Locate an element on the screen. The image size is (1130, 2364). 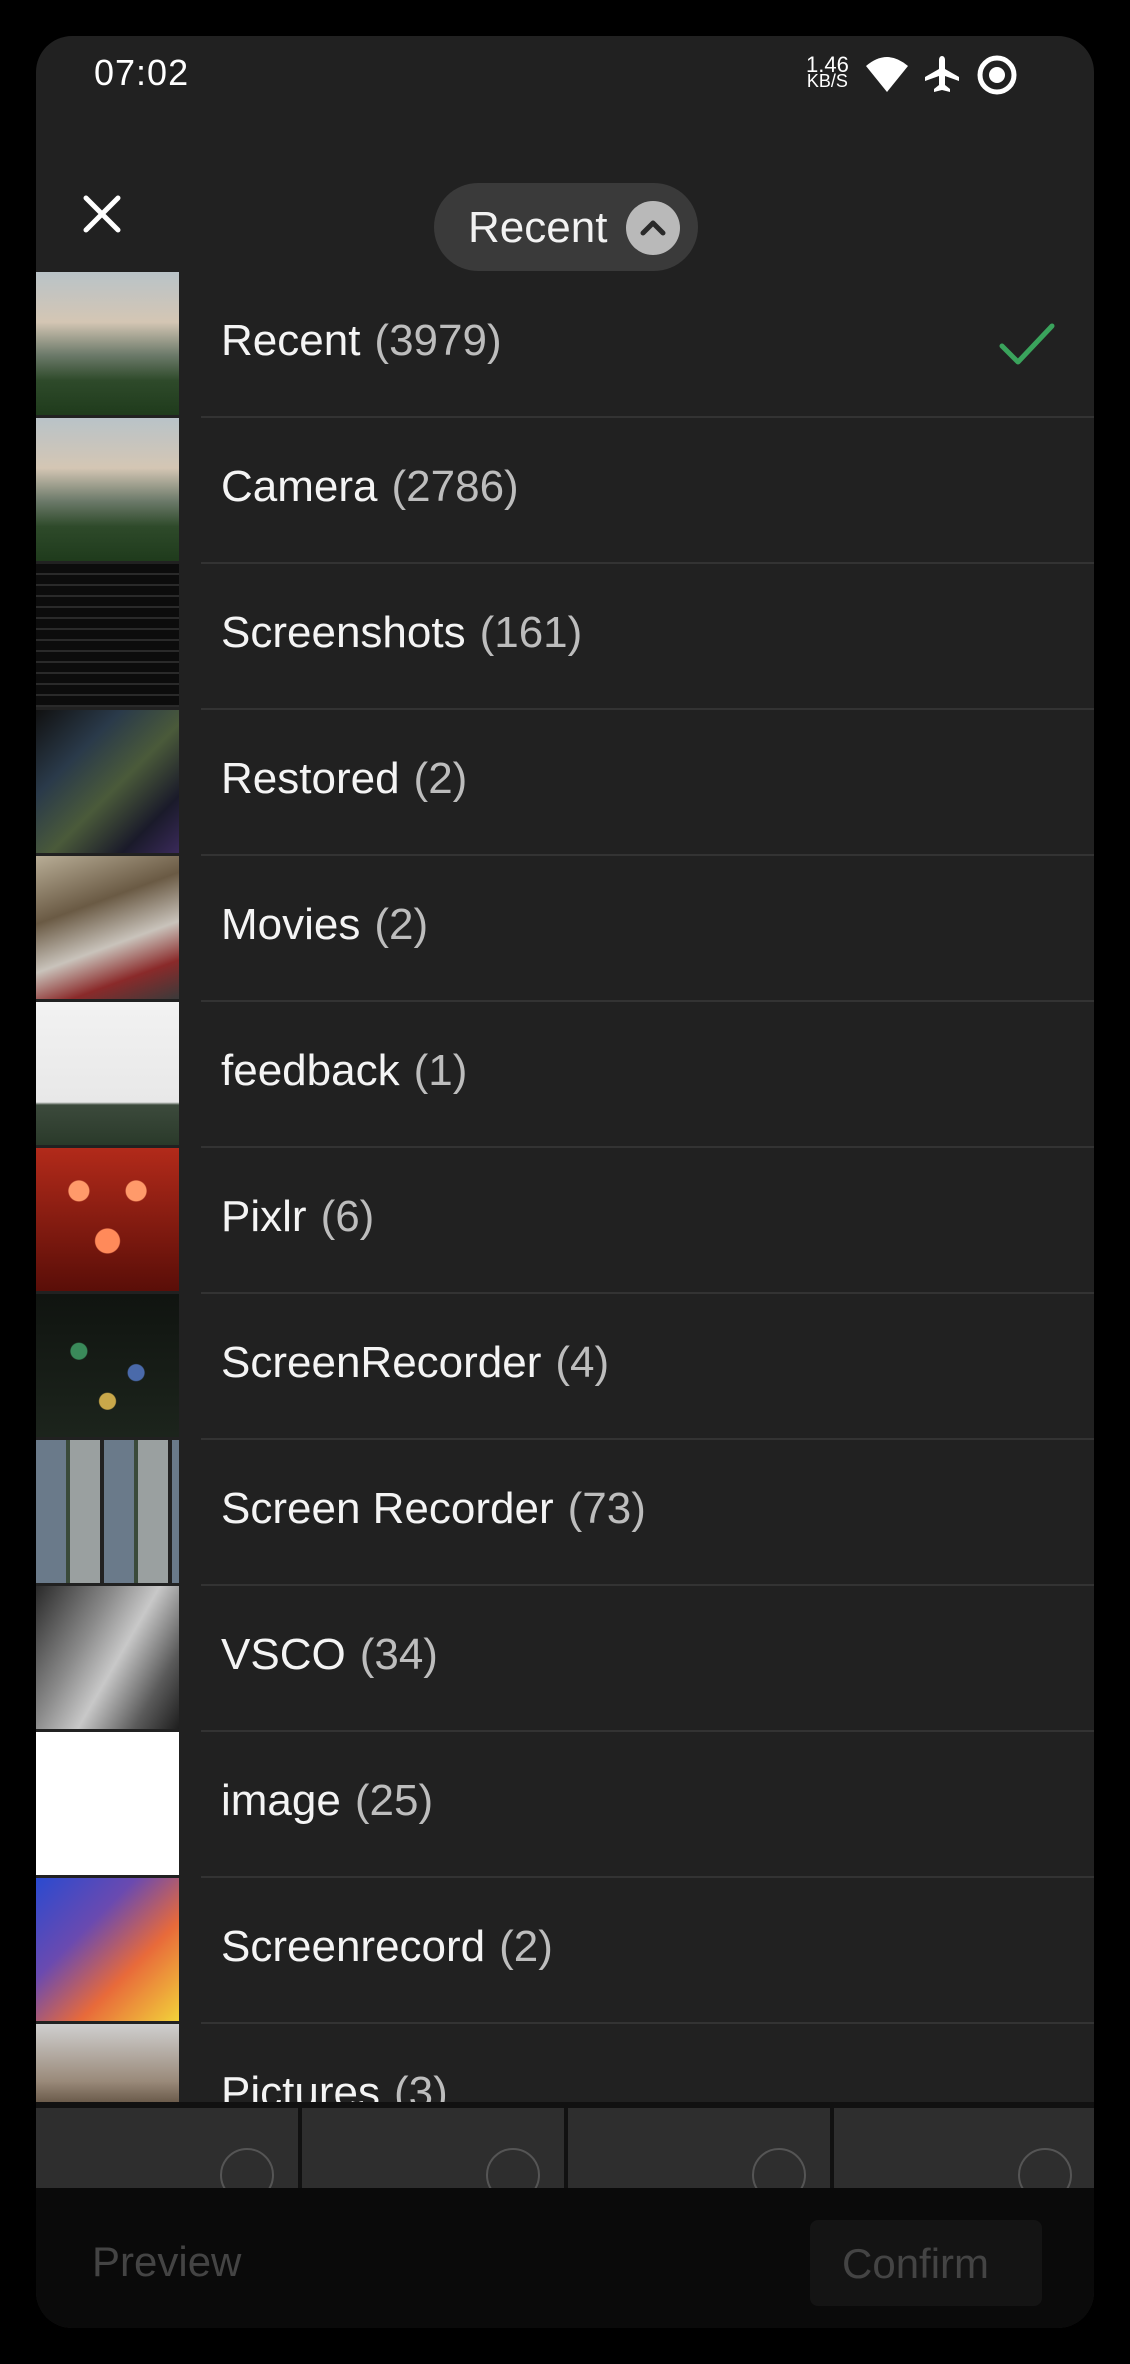
ring-icon is located at coordinates (997, 75).